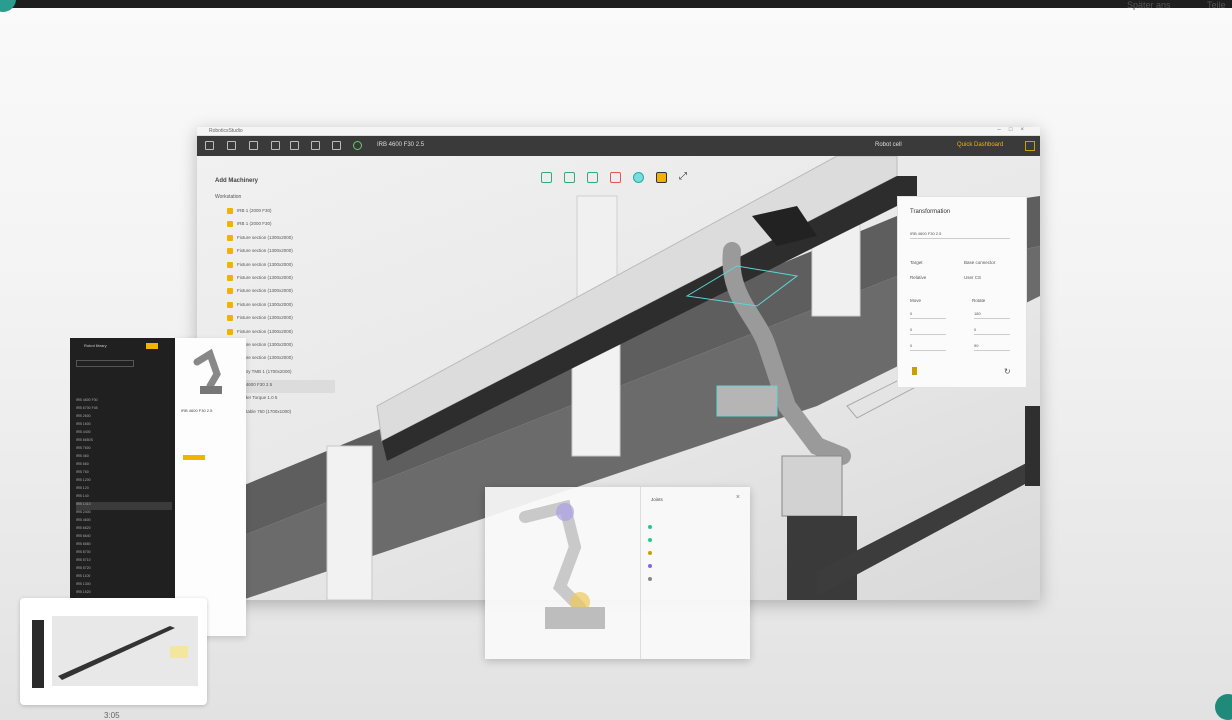 Image resolution: width=1232 pixels, height=720 pixels. I want to click on detail-title: IRB 4600 F30 2.5, so click(197, 410).